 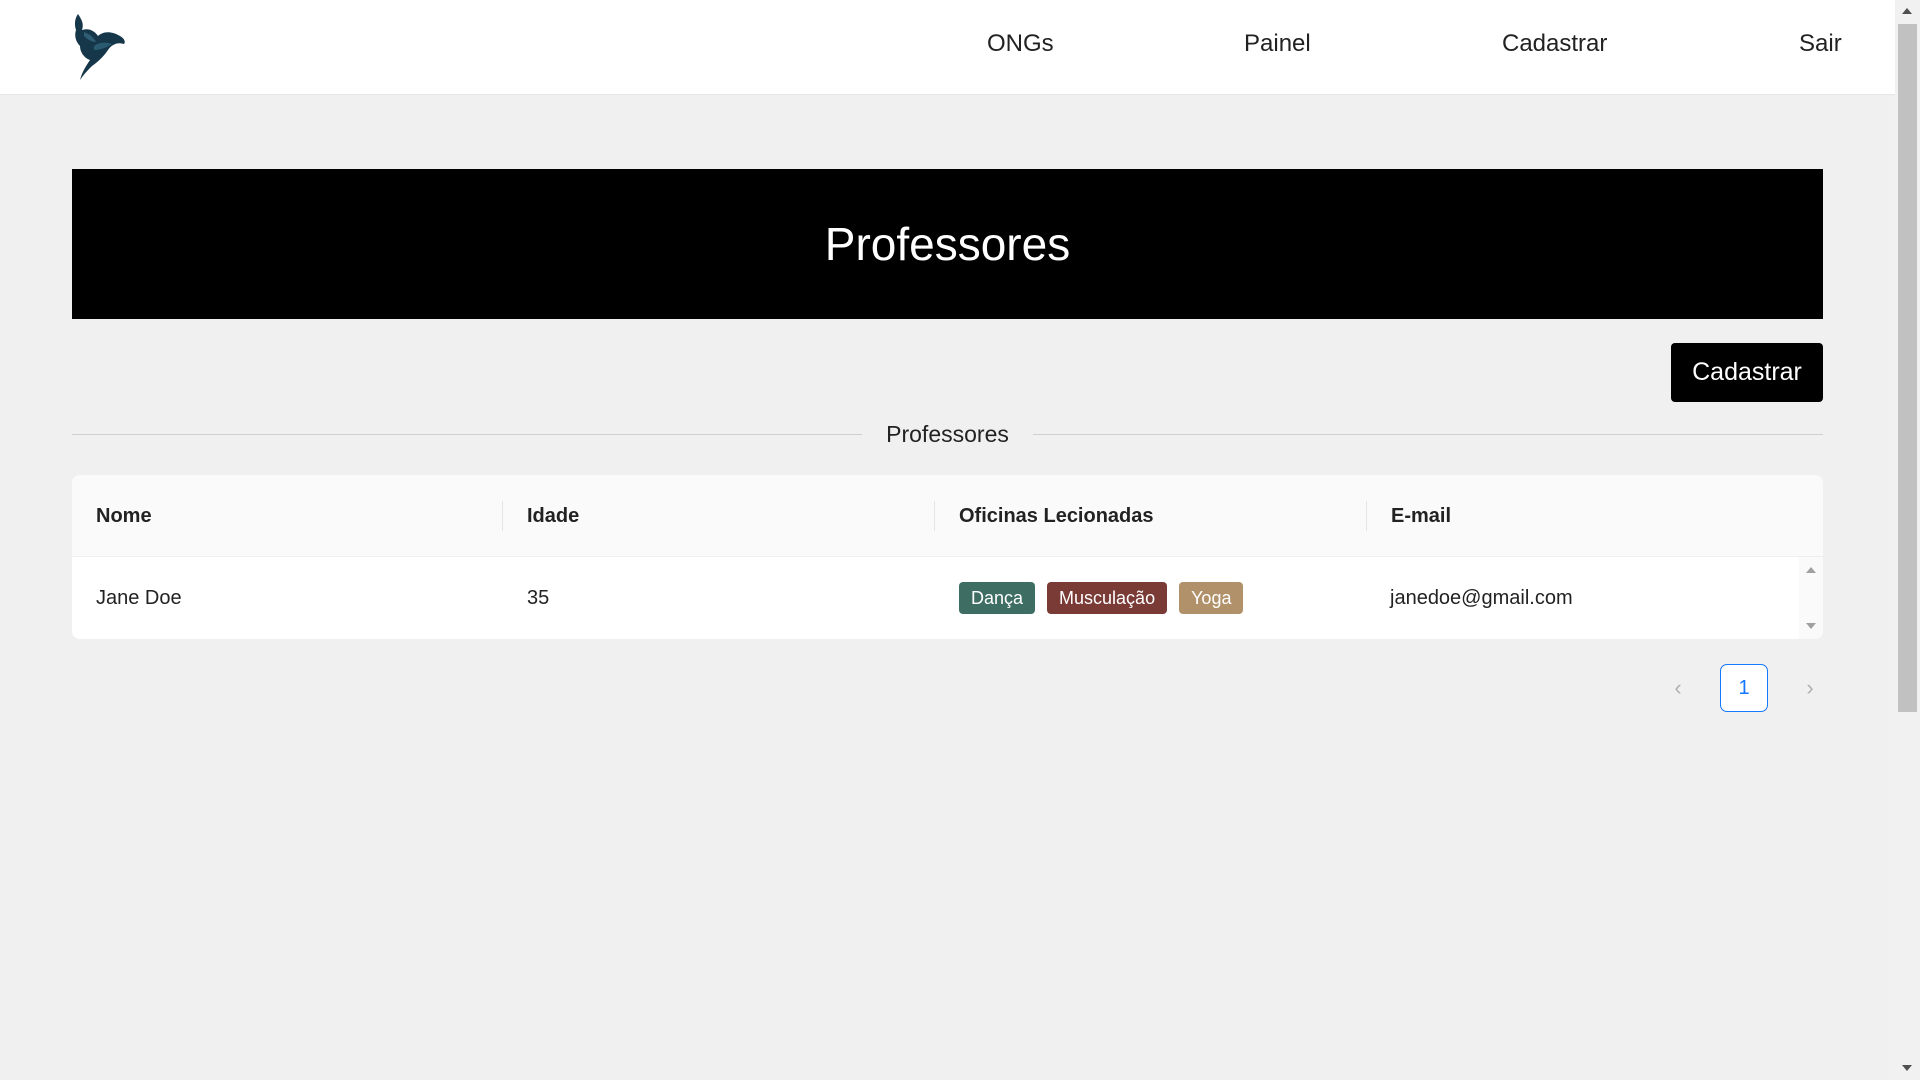 I want to click on cell-workshops: Dança Musculação Yoga, so click(x=1107, y=598).